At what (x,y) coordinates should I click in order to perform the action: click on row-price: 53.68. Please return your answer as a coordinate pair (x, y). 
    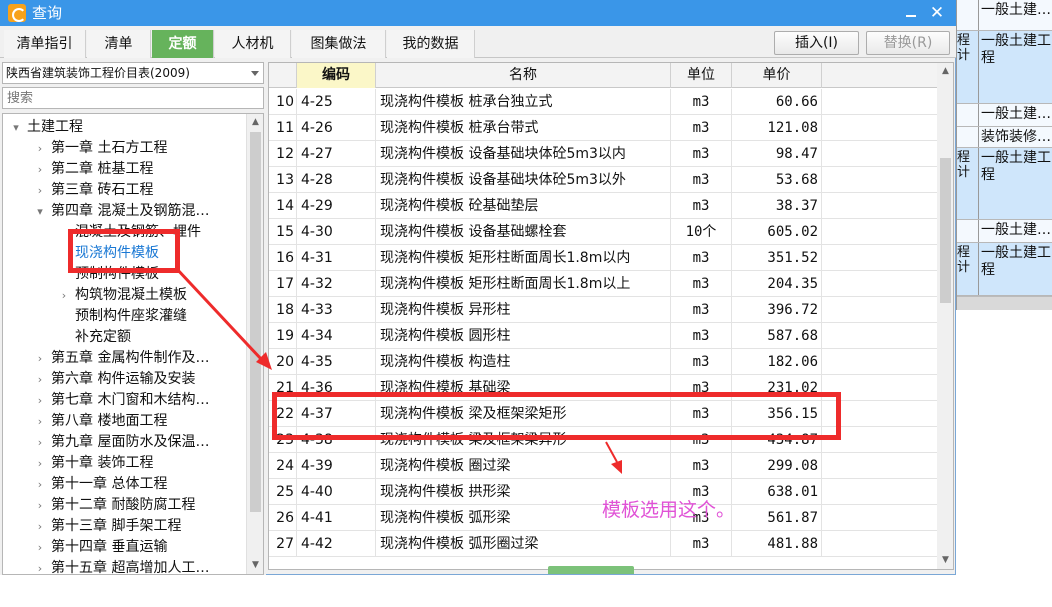
    Looking at the image, I should click on (777, 180).